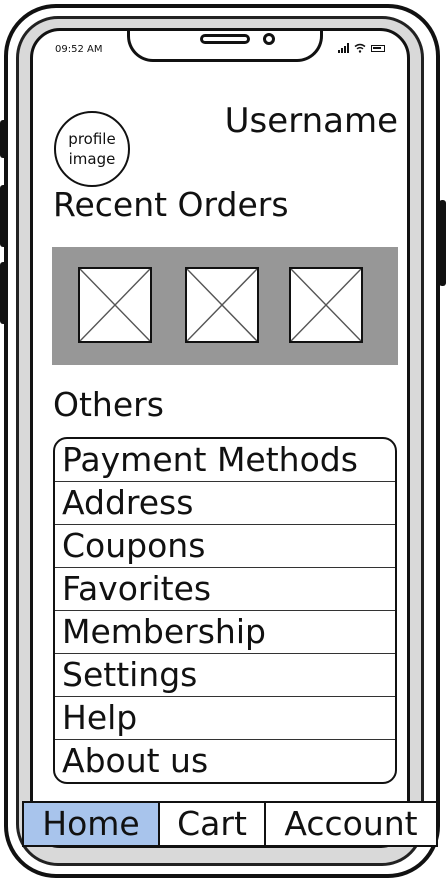  What do you see at coordinates (225, 632) in the screenshot?
I see `menu-item-membership: Membership` at bounding box center [225, 632].